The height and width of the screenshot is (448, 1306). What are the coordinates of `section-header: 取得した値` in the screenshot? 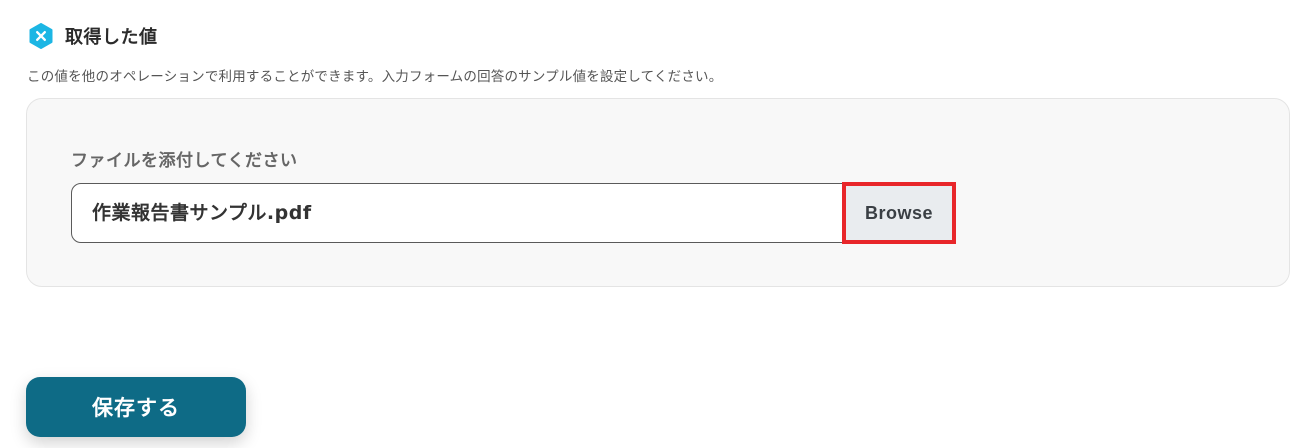 It's located at (92, 36).